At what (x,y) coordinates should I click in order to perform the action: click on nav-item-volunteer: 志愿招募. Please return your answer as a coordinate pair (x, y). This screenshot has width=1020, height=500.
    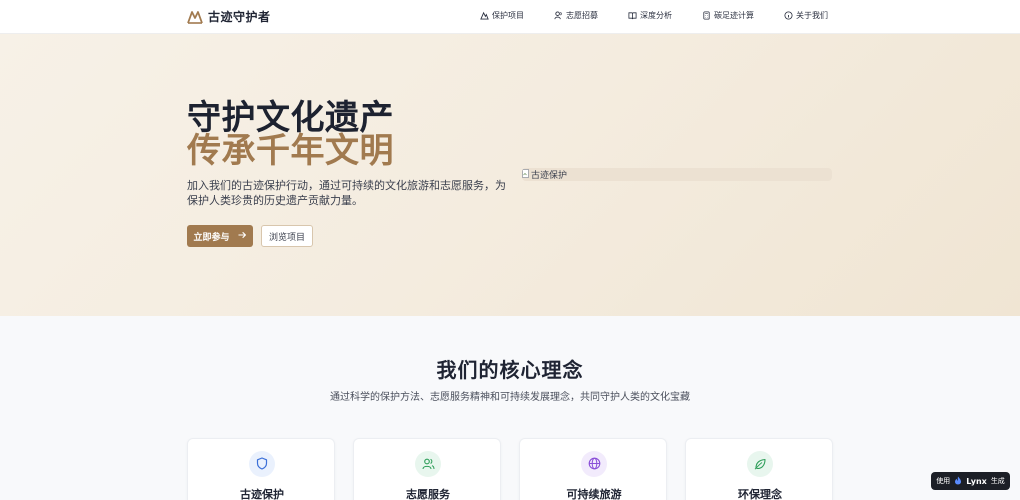
    Looking at the image, I should click on (576, 15).